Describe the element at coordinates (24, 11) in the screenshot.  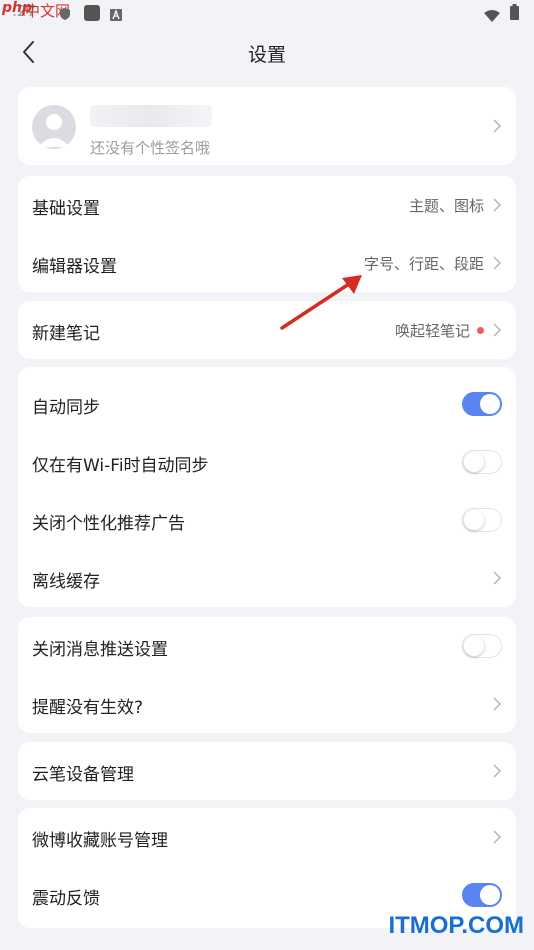
I see `status-time: :27` at that location.